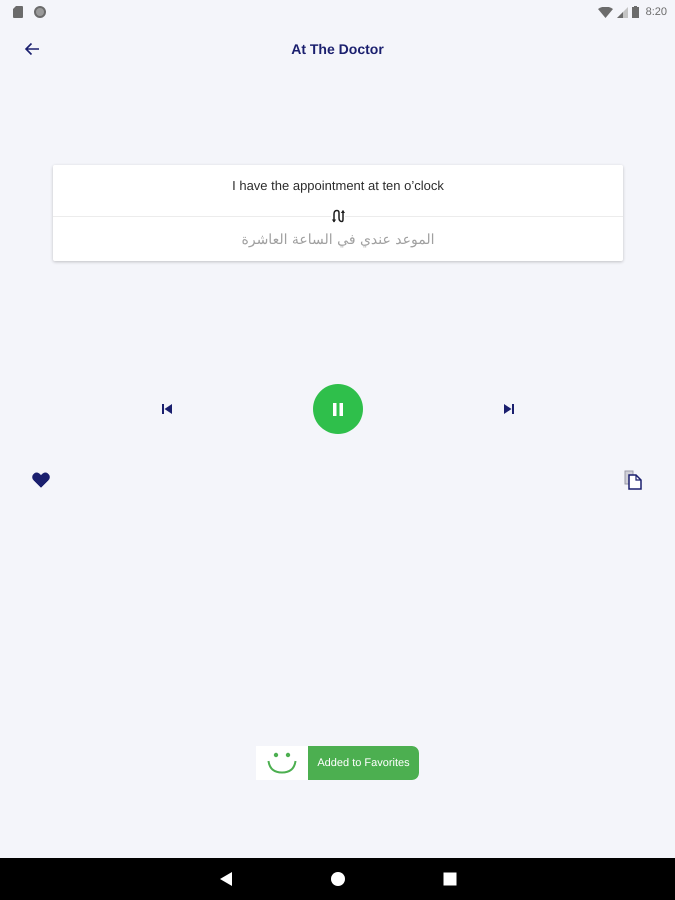  Describe the element at coordinates (337, 49) in the screenshot. I see `screen-title: At The Doctor` at that location.